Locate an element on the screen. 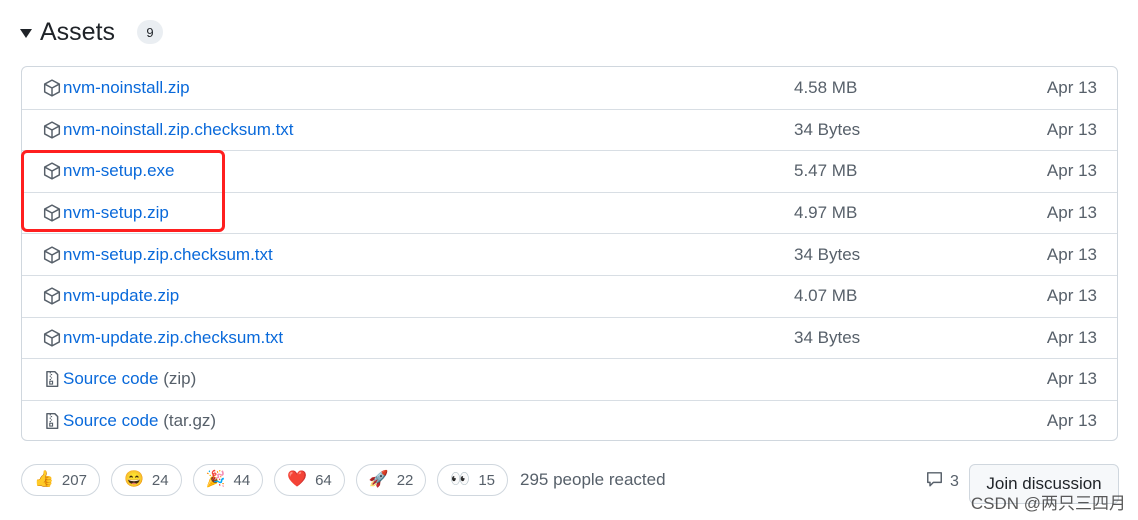  assets-count-badge: 9 is located at coordinates (150, 32).